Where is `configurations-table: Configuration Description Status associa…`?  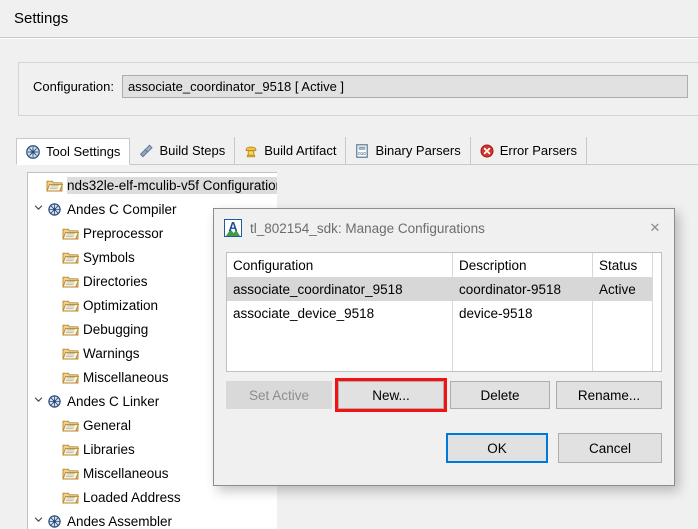 configurations-table: Configuration Description Status associa… is located at coordinates (444, 312).